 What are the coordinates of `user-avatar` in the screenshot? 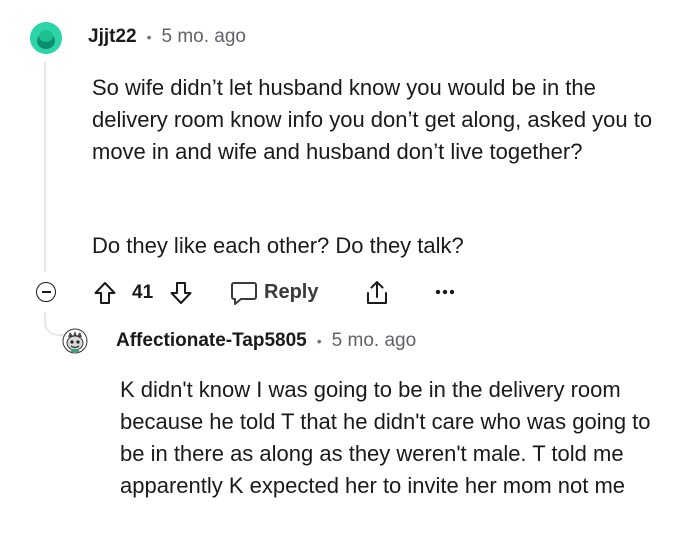 It's located at (46, 38).